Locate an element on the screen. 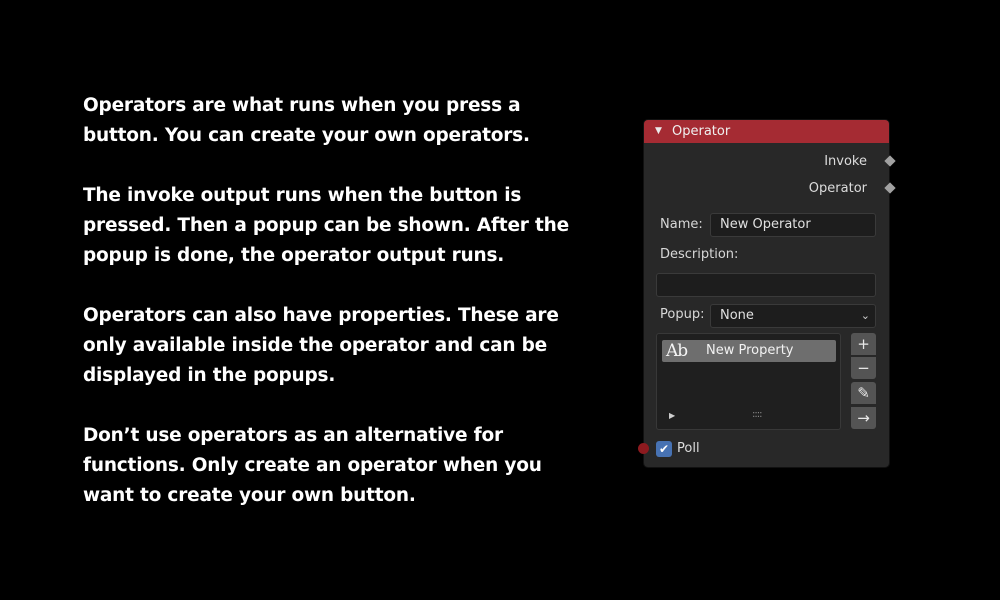  minus-icon: − is located at coordinates (863, 368).